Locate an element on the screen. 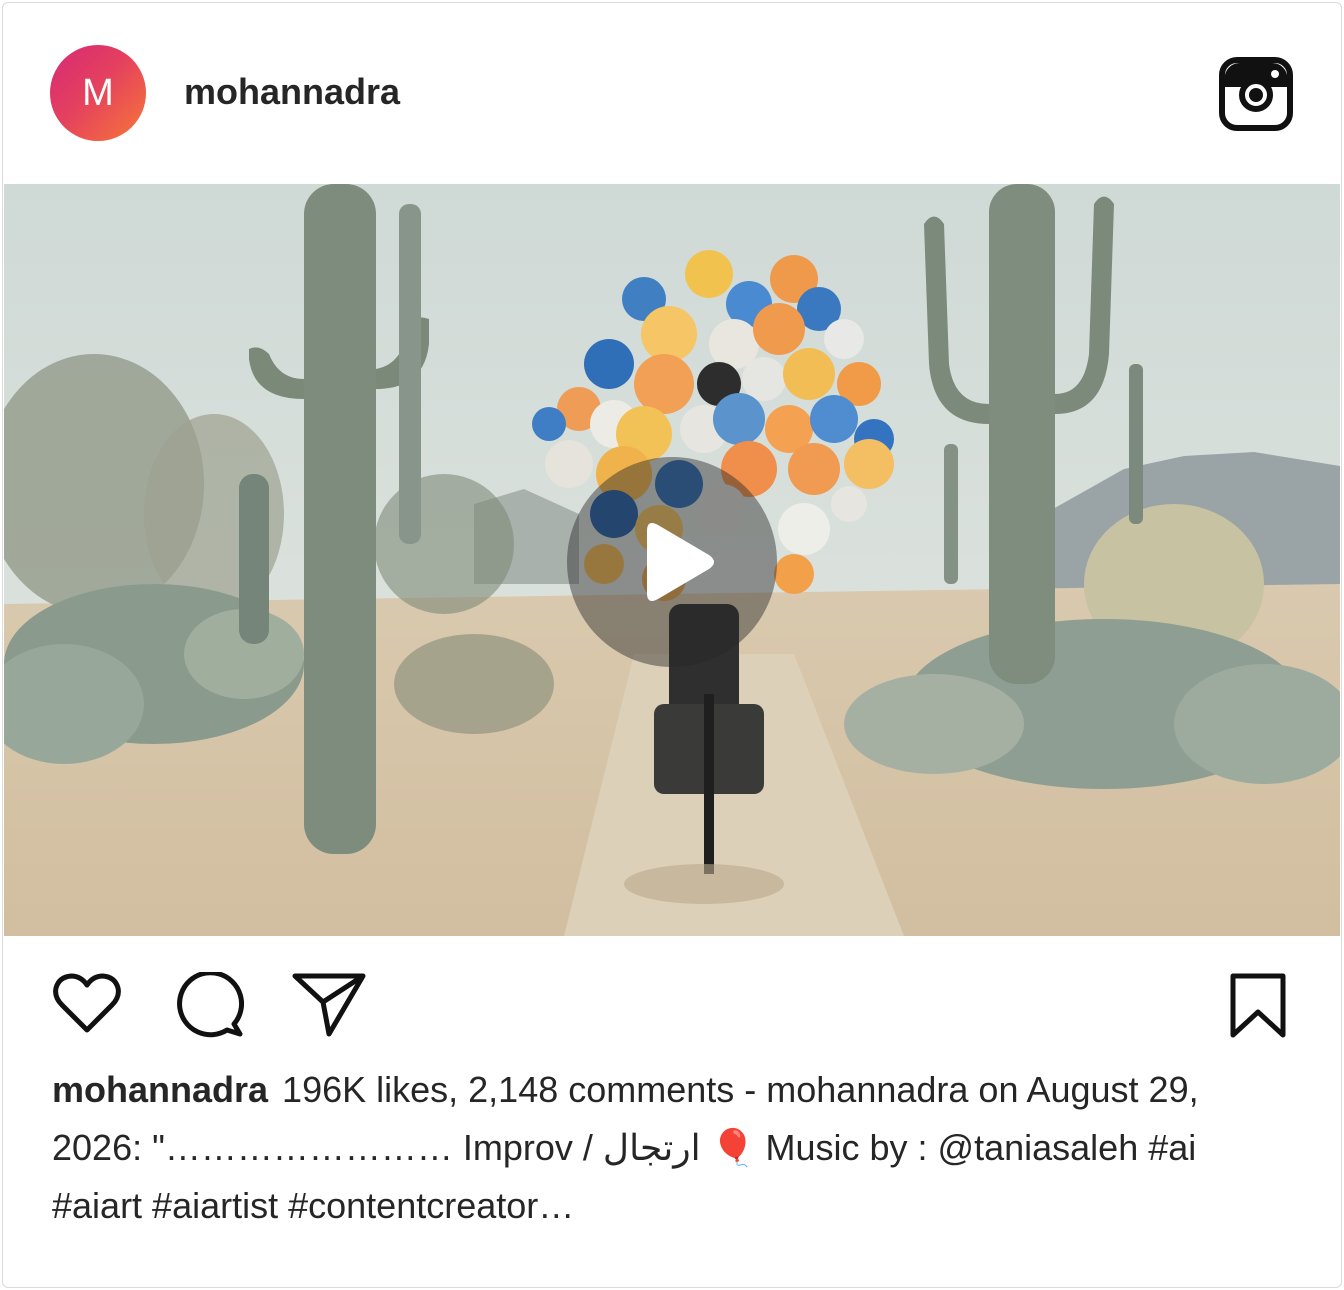 The image size is (1344, 1290). bookmark-icon is located at coordinates (1258, 1008).